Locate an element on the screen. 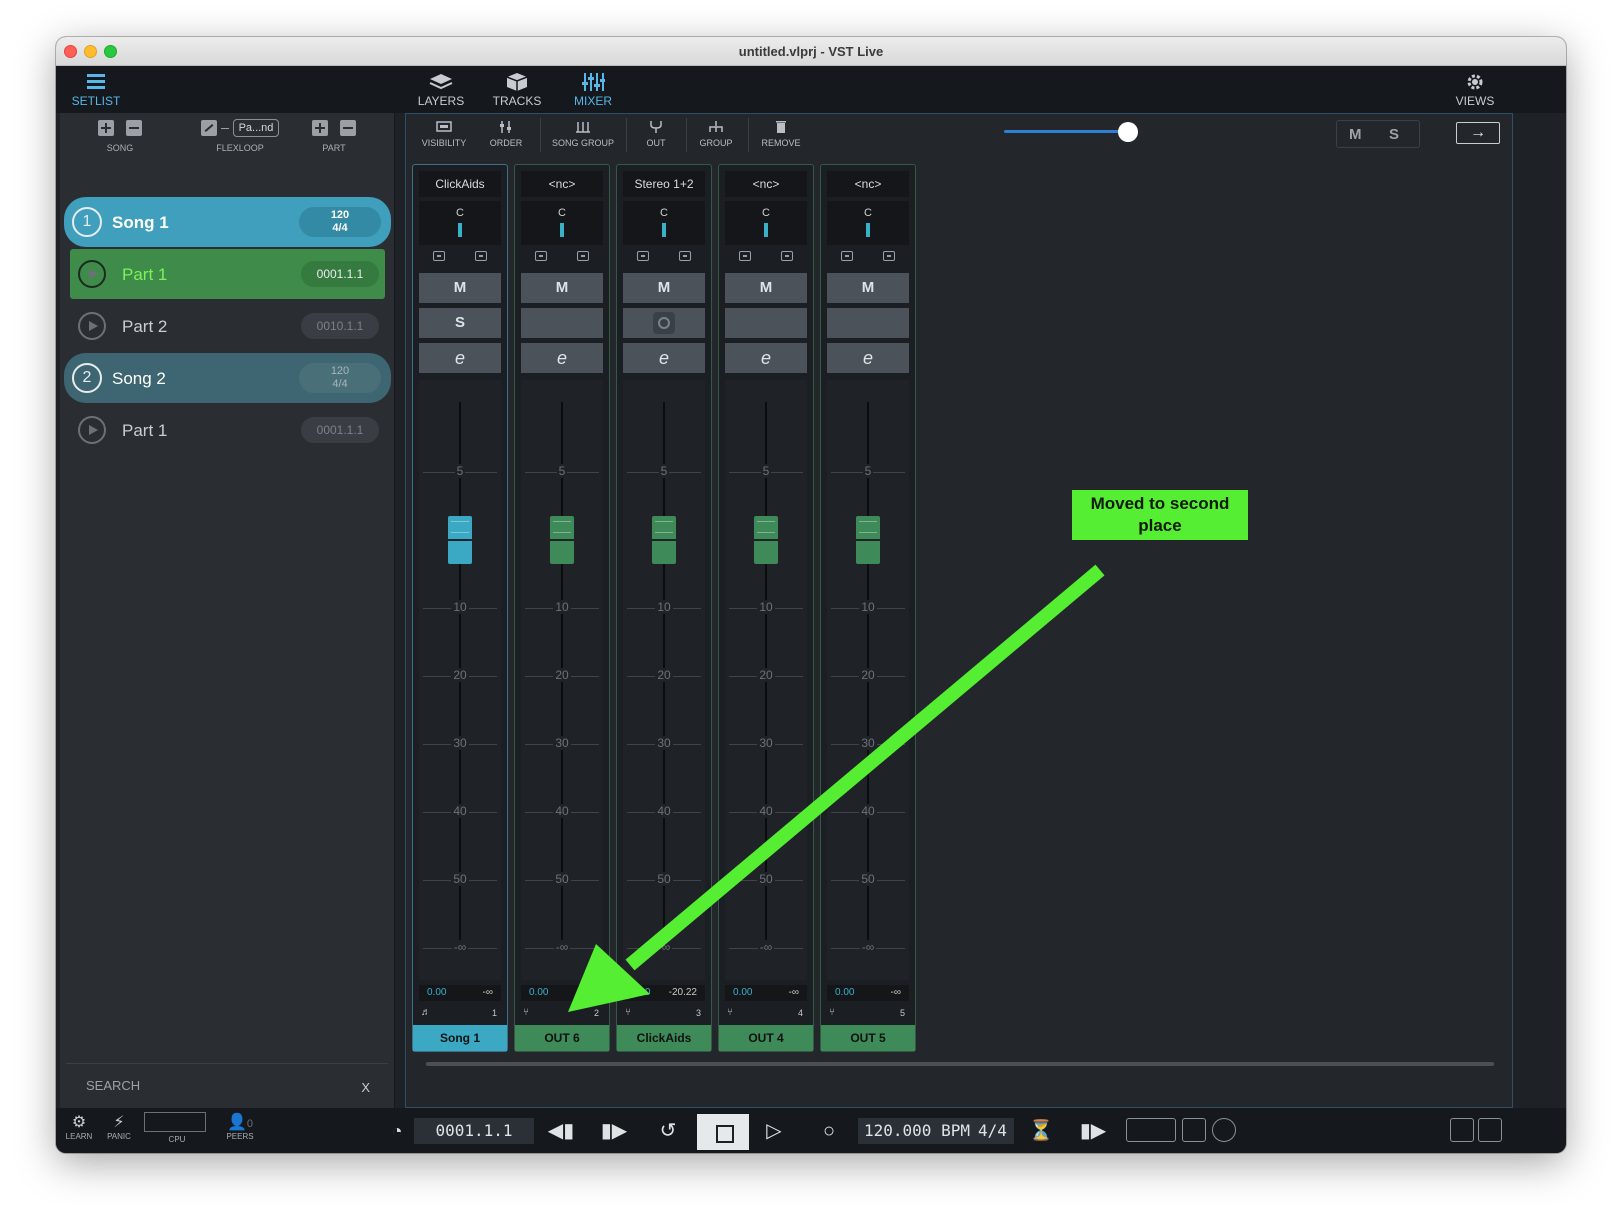 The height and width of the screenshot is (1227, 1621). add-song-button is located at coordinates (106, 128).